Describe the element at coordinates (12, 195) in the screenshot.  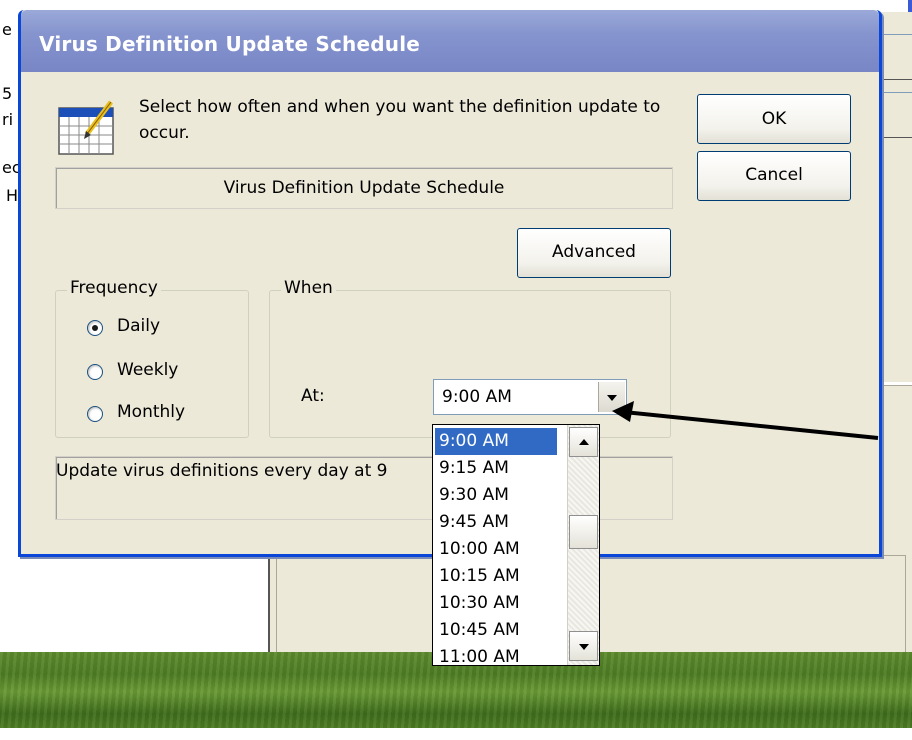
I see `background-text: H` at that location.